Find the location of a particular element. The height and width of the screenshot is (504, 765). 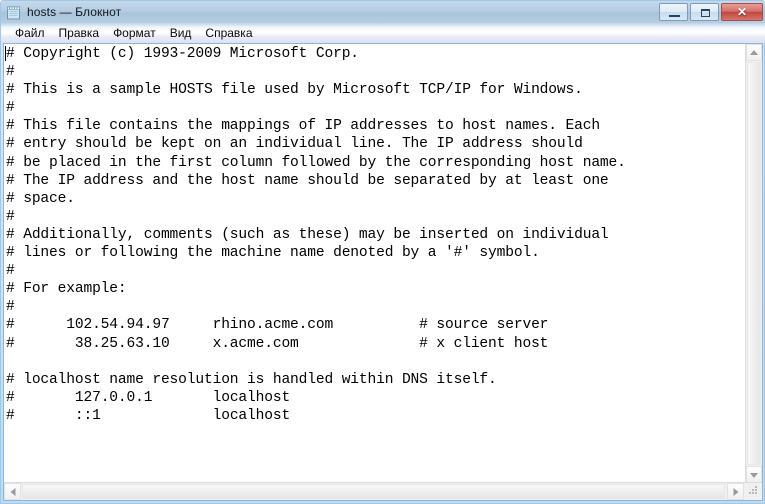

window-controls: ✕ is located at coordinates (711, 12).